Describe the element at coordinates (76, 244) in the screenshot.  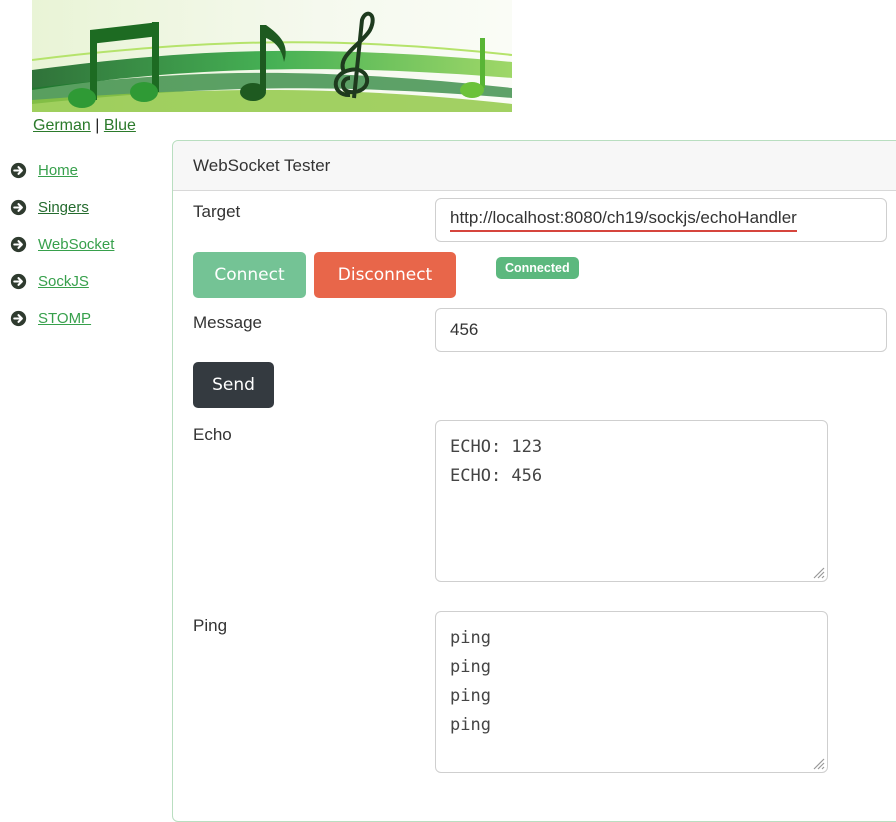
I see `nav-label-websocket: WebSocket` at that location.